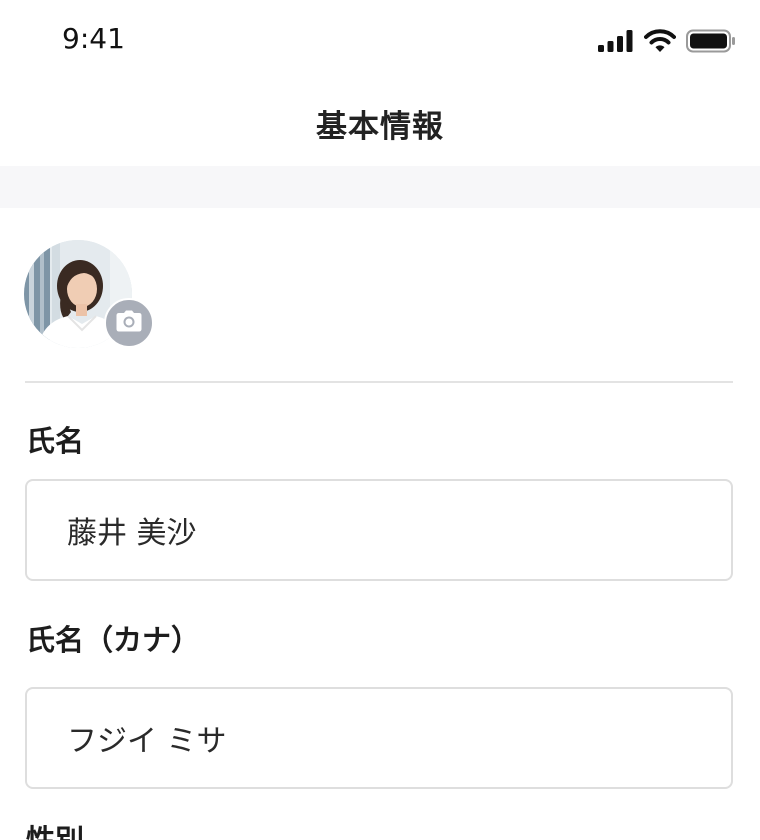  I want to click on name-kana-field, so click(379, 738).